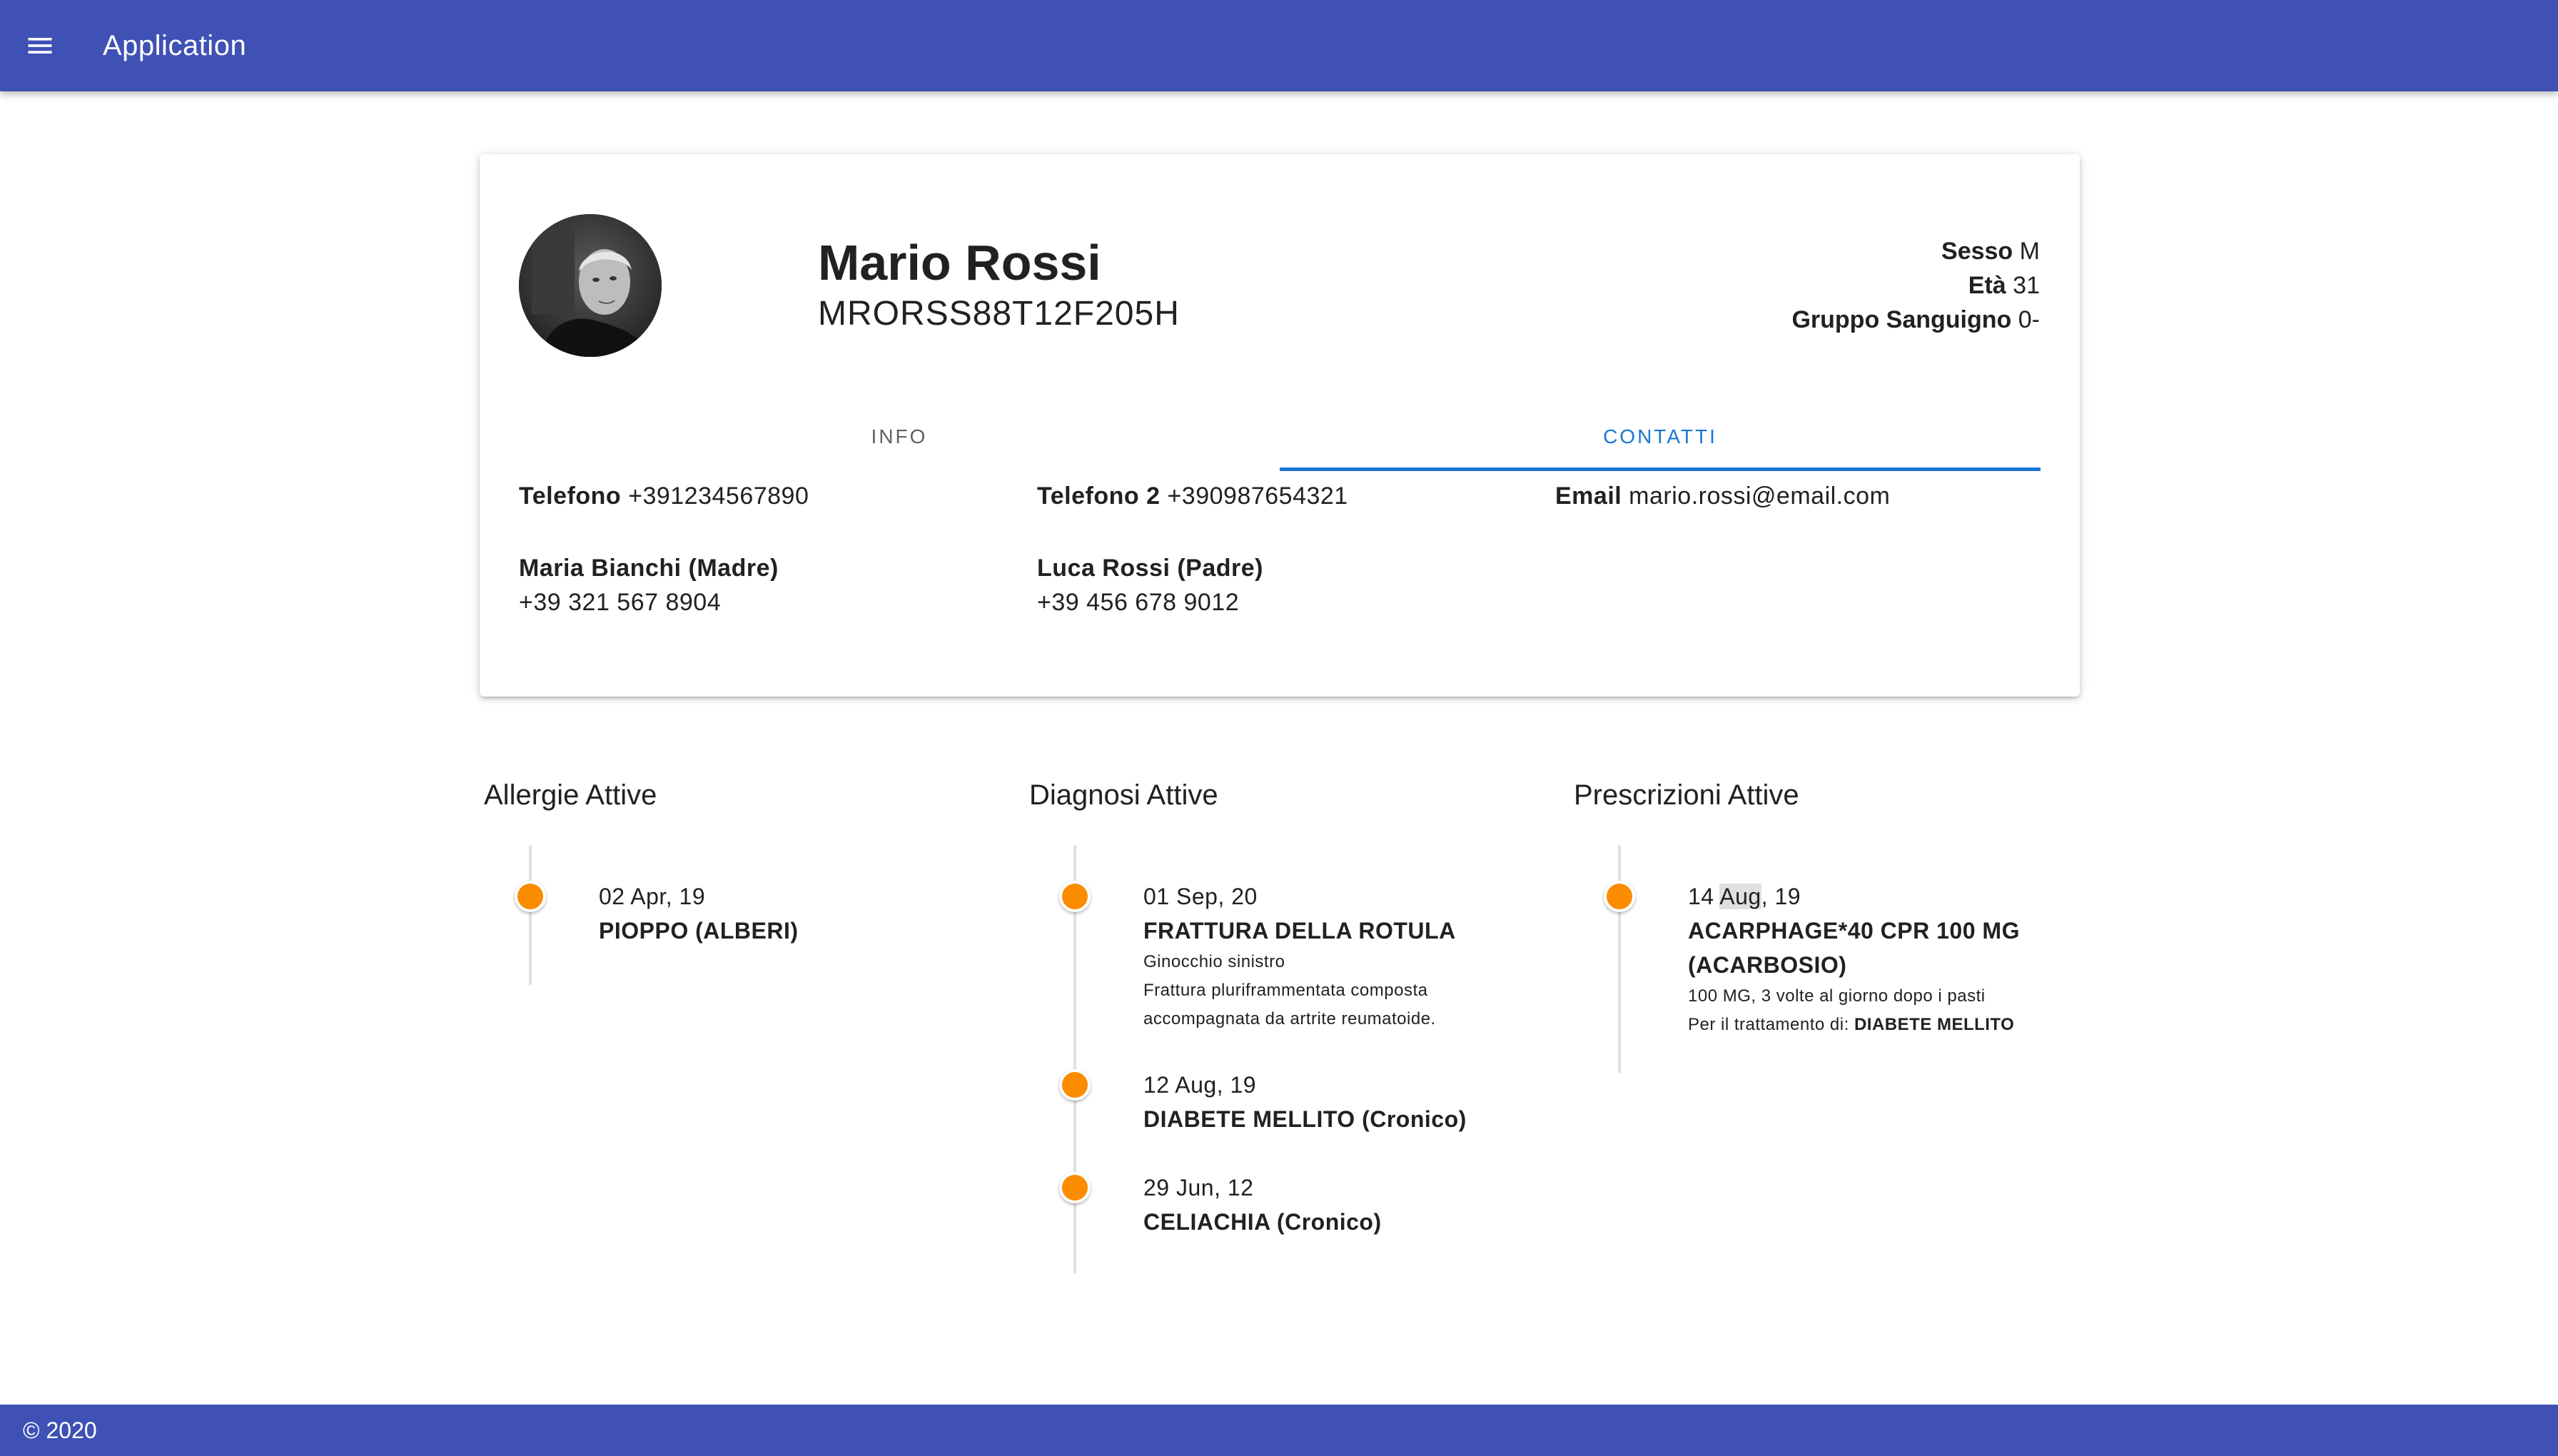 This screenshot has width=2558, height=1456. Describe the element at coordinates (1198, 1187) in the screenshot. I see `entry-date: 29 Jun, 12` at that location.